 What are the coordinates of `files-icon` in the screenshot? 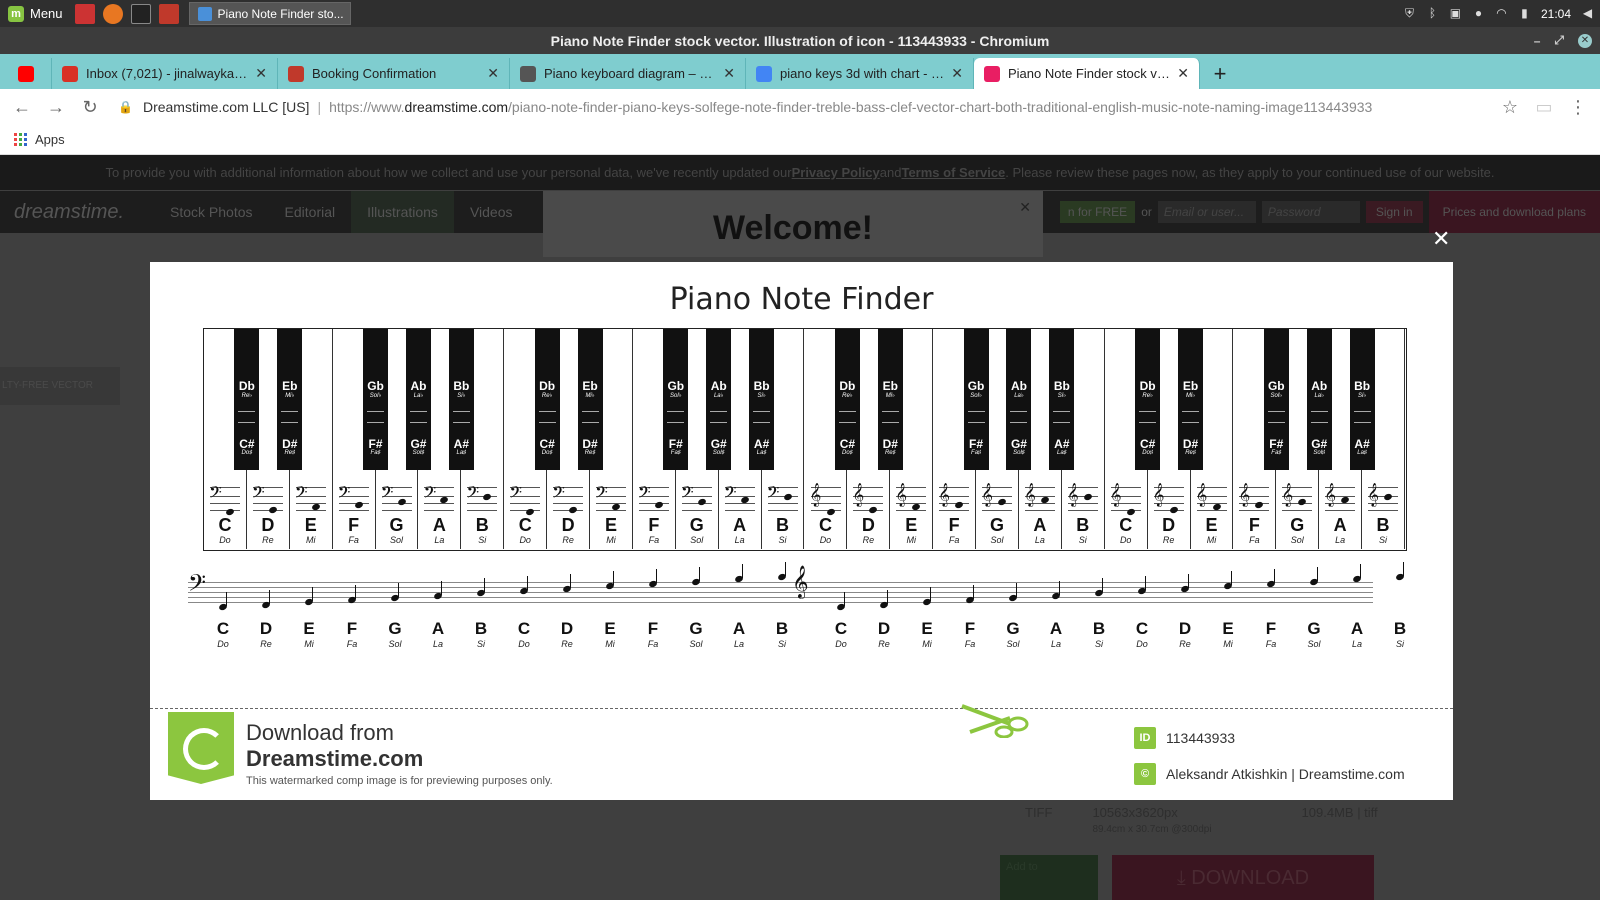 It's located at (168, 13).